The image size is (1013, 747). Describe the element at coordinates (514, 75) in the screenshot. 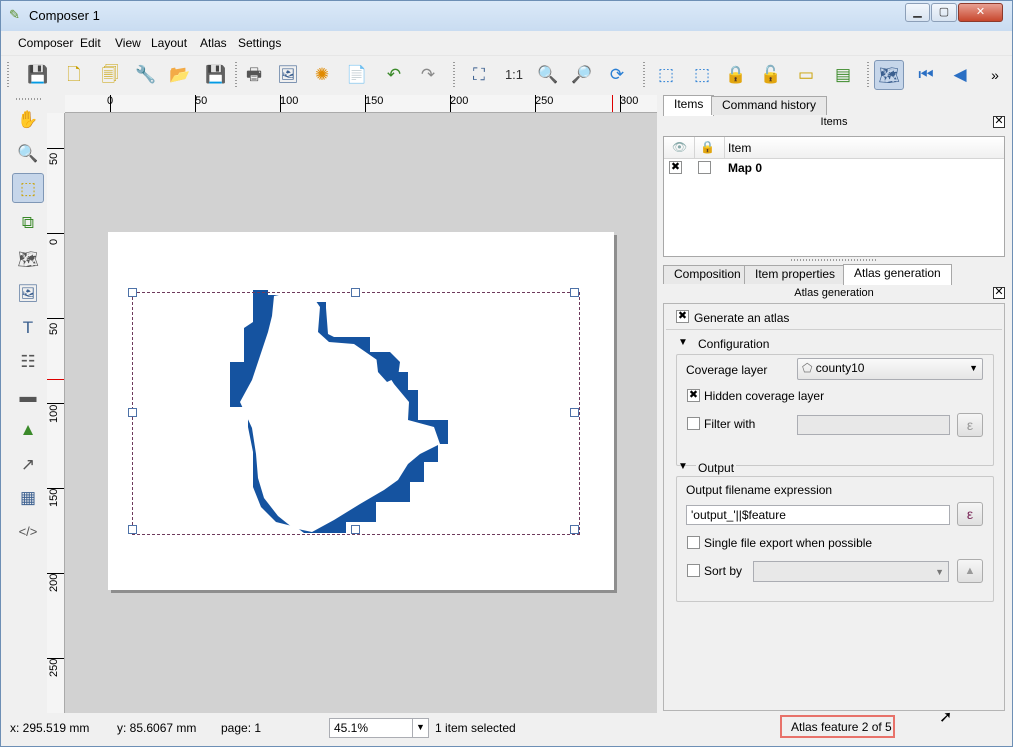

I see `zoom-actual-icon: 1:1` at that location.